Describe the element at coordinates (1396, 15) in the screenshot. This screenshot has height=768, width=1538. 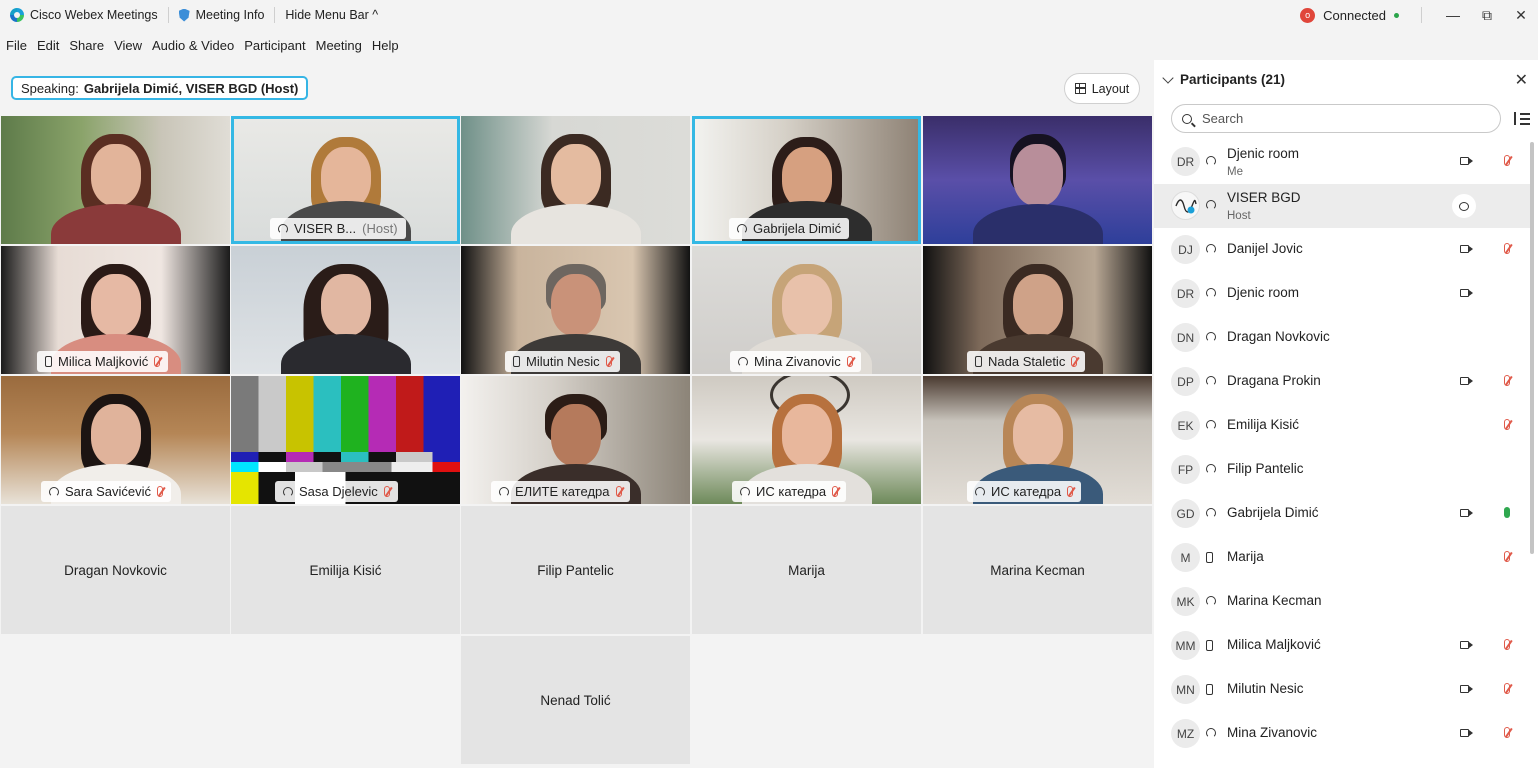
I see `connected-dot-icon` at that location.